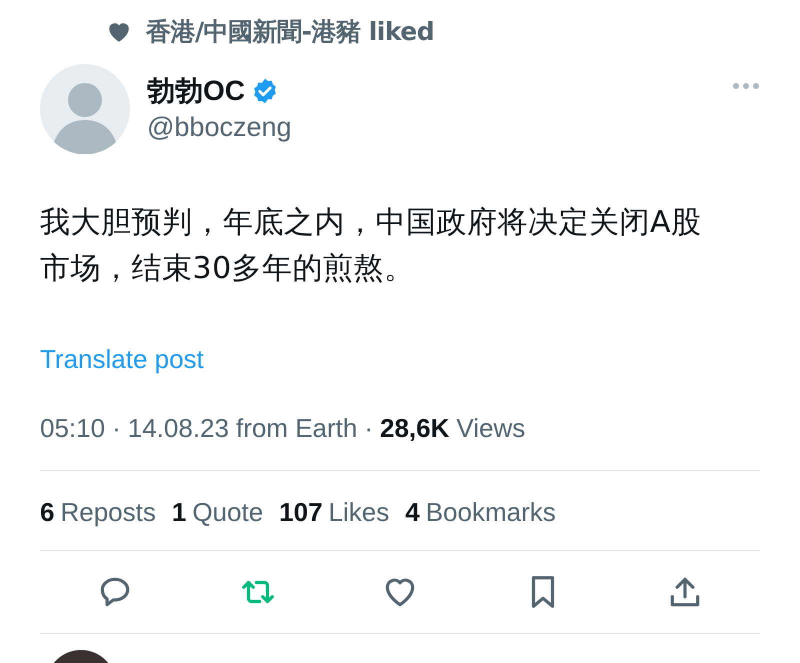 Image resolution: width=800 pixels, height=663 pixels. I want to click on author-handle: @bboczeng, so click(219, 127).